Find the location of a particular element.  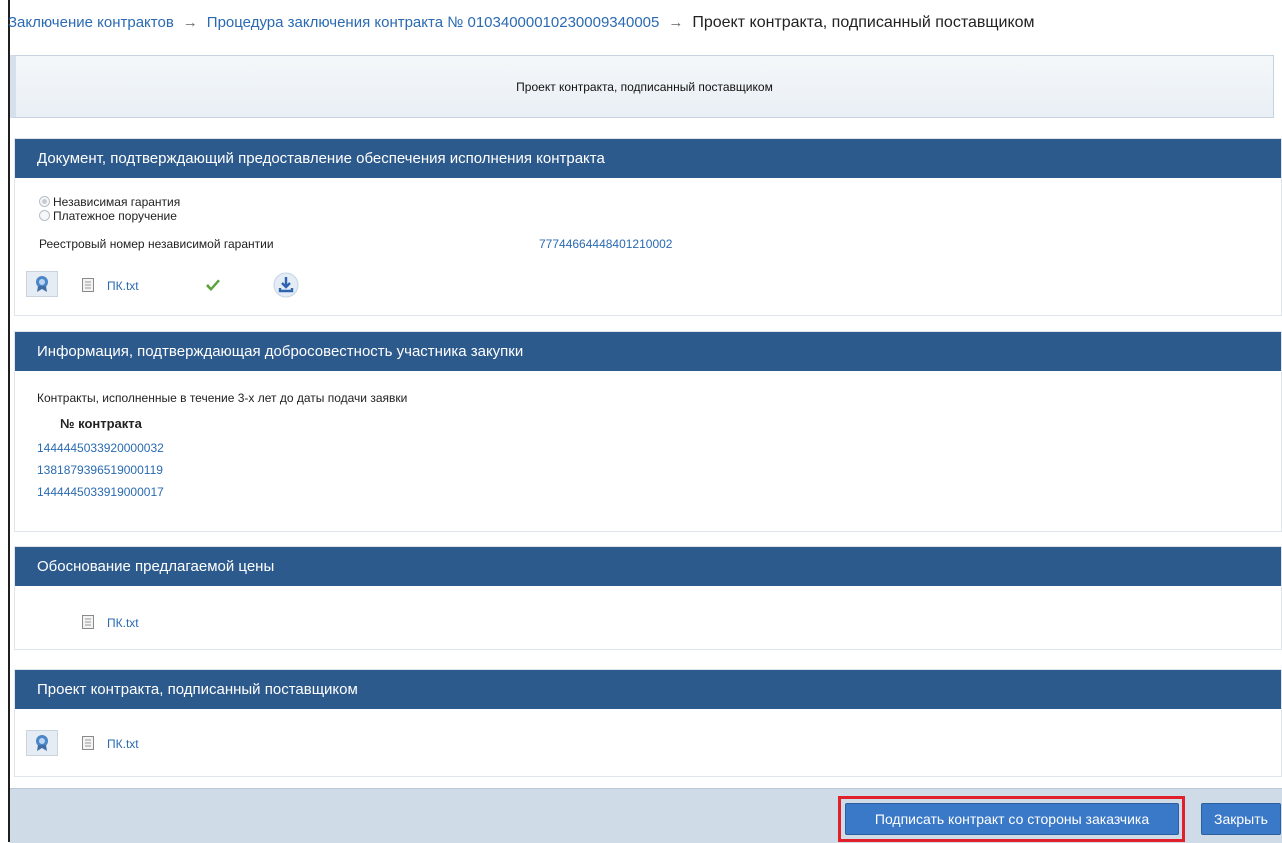

contract-number-link: 1444445033920000032 is located at coordinates (100, 448).